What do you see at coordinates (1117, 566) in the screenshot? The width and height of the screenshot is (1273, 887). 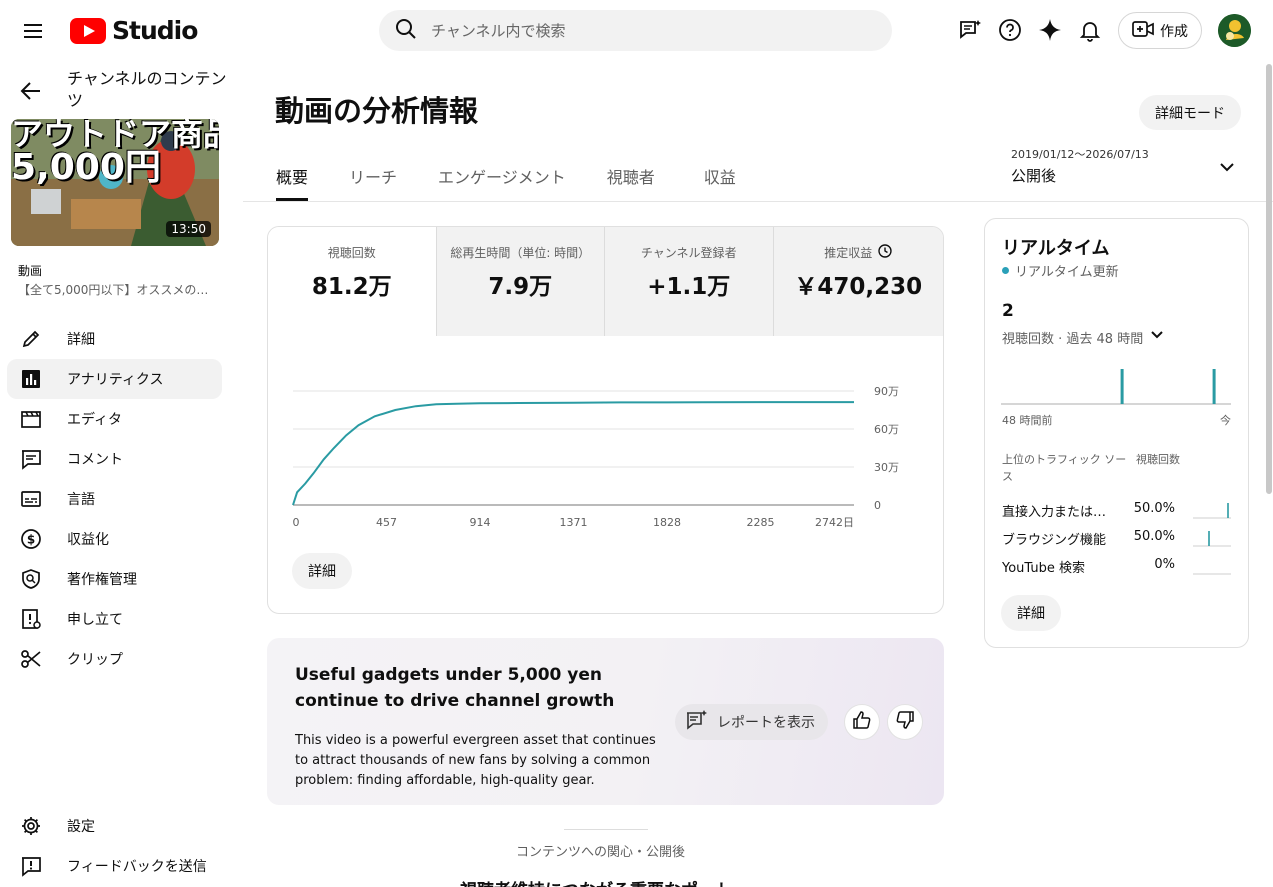 I see `traffic-source-row: YouTube 検索 0%` at bounding box center [1117, 566].